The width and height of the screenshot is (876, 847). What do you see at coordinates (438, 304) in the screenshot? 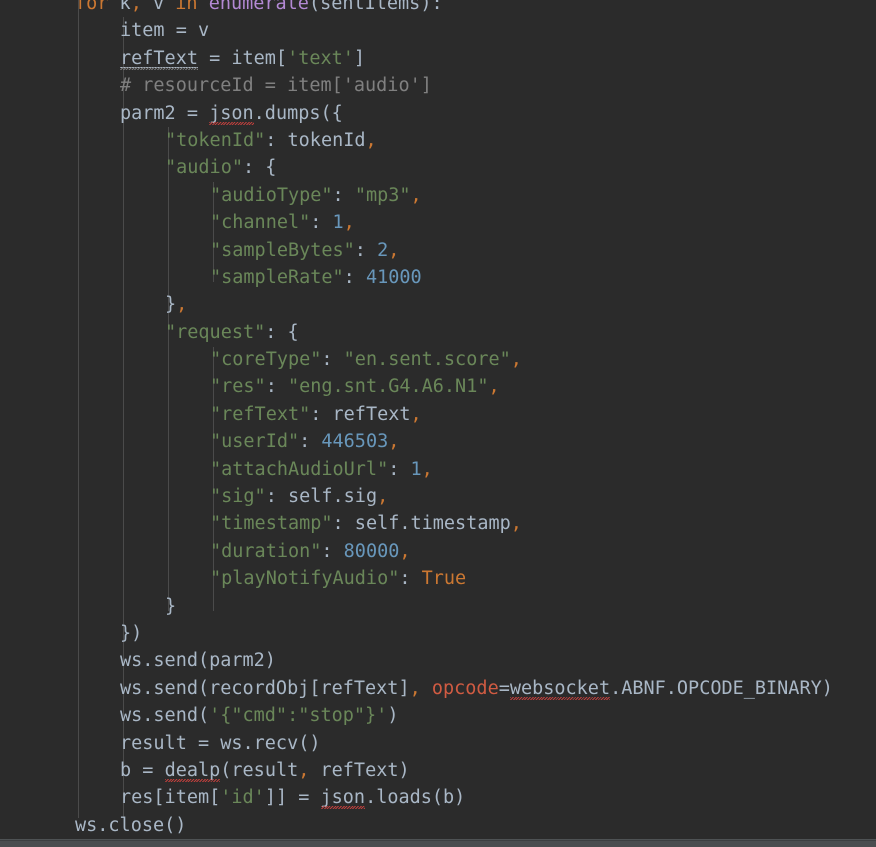
I see `code-line: },` at bounding box center [438, 304].